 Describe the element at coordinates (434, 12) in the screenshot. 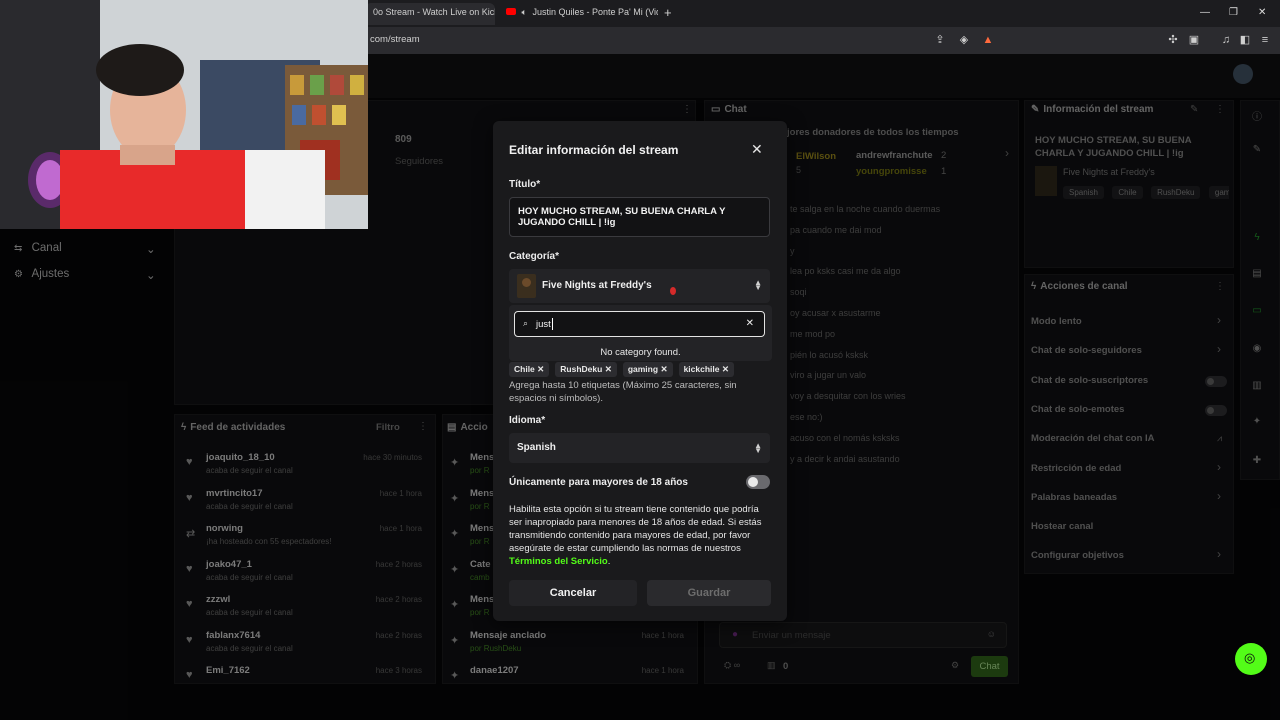

I see `tab-title: 0o Stream - Watch Live on Kick` at that location.